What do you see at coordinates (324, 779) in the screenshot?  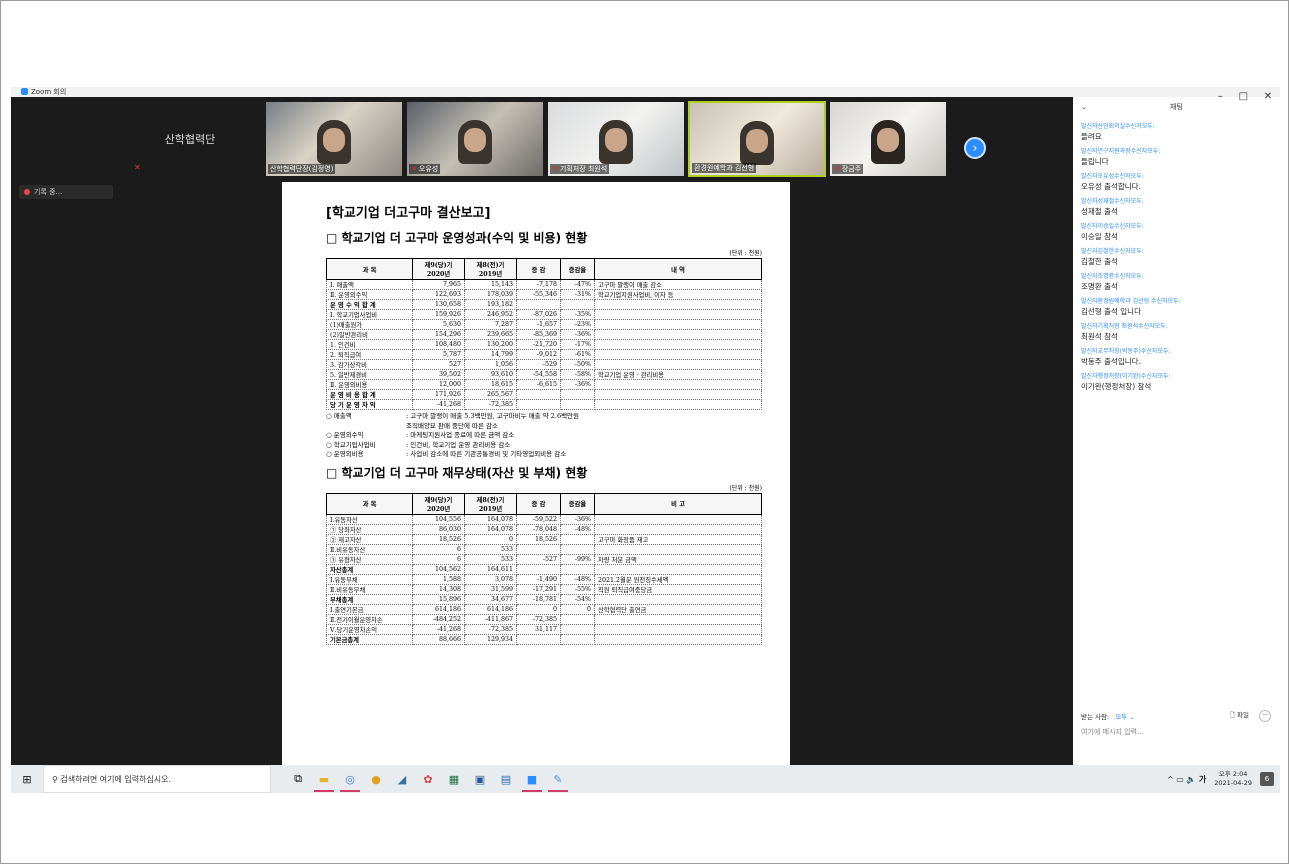 I see `file-explorer-icon: ▬` at bounding box center [324, 779].